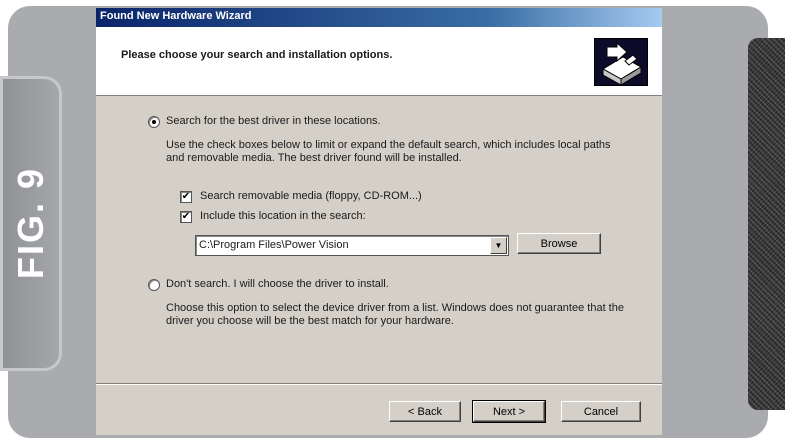  I want to click on dont-search-radio, so click(154, 285).